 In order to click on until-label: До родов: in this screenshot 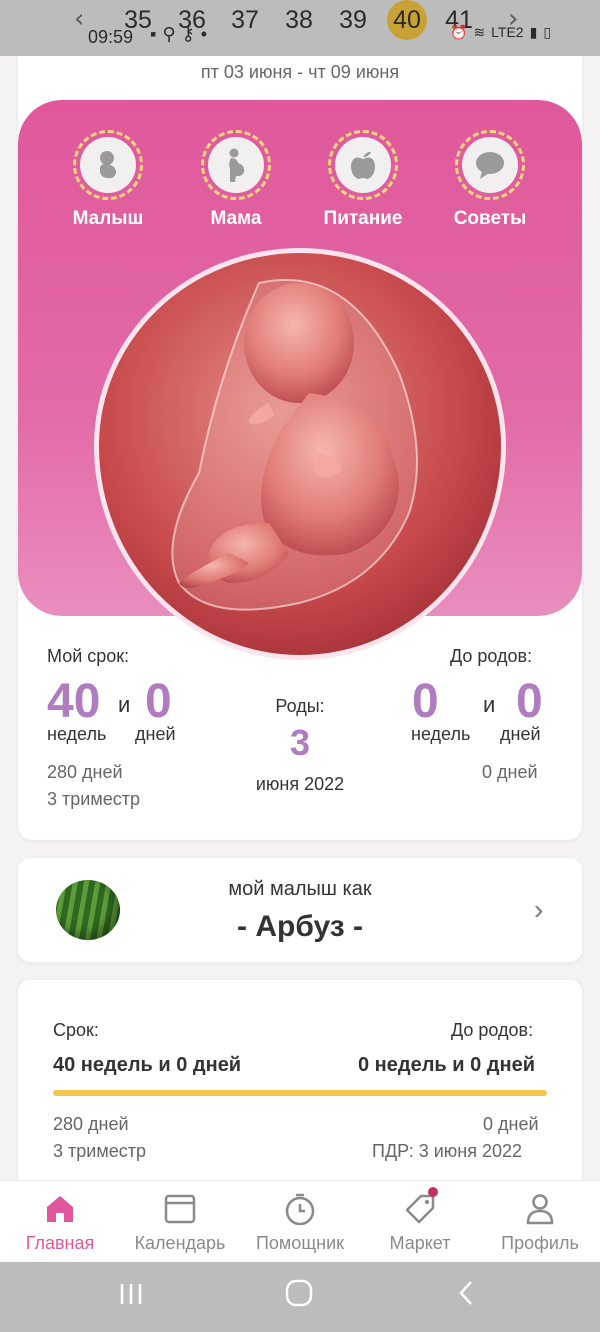, I will do `click(491, 656)`.